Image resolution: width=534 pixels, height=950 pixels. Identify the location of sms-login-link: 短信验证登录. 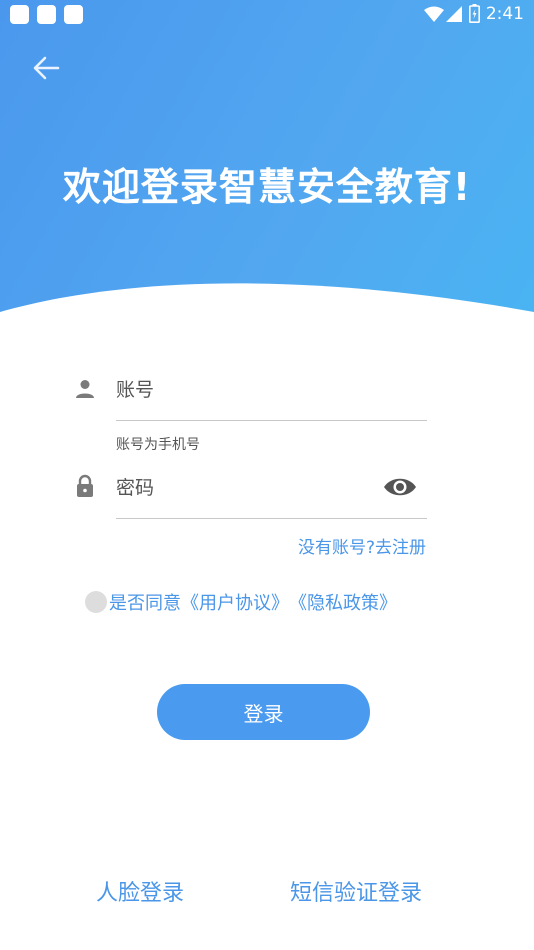
(356, 891).